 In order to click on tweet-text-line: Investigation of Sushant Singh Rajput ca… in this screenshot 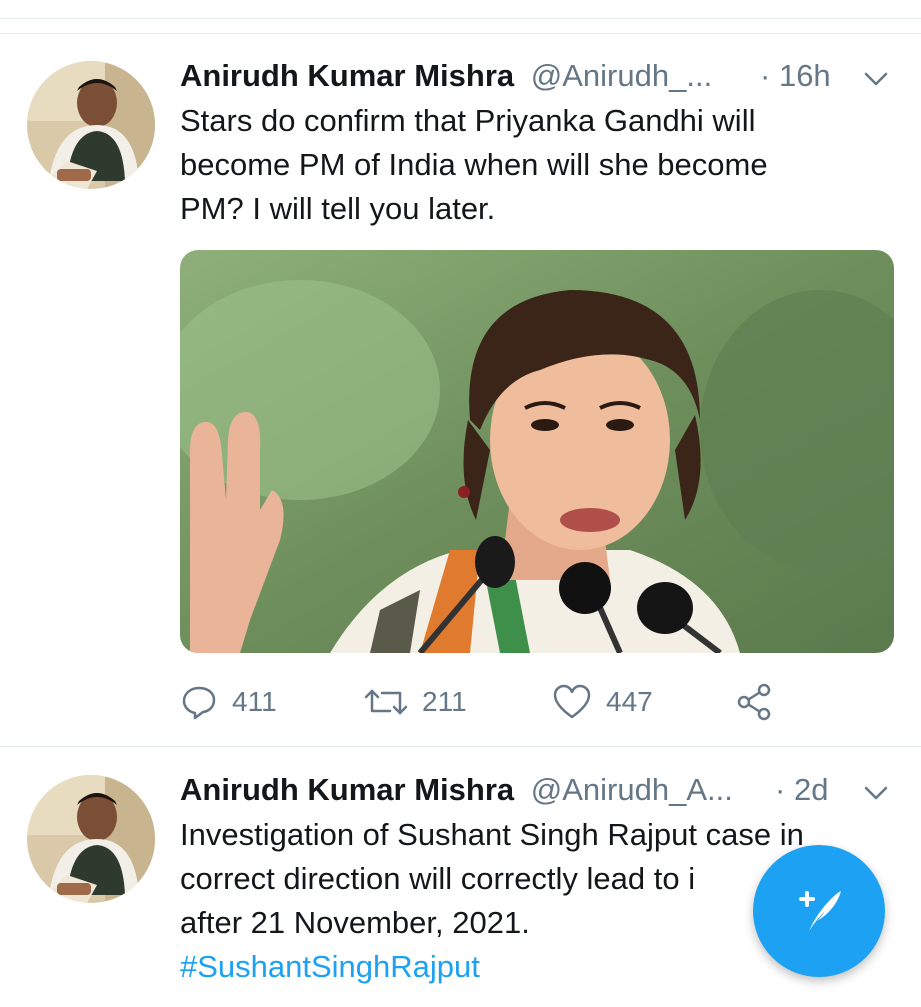, I will do `click(492, 834)`.